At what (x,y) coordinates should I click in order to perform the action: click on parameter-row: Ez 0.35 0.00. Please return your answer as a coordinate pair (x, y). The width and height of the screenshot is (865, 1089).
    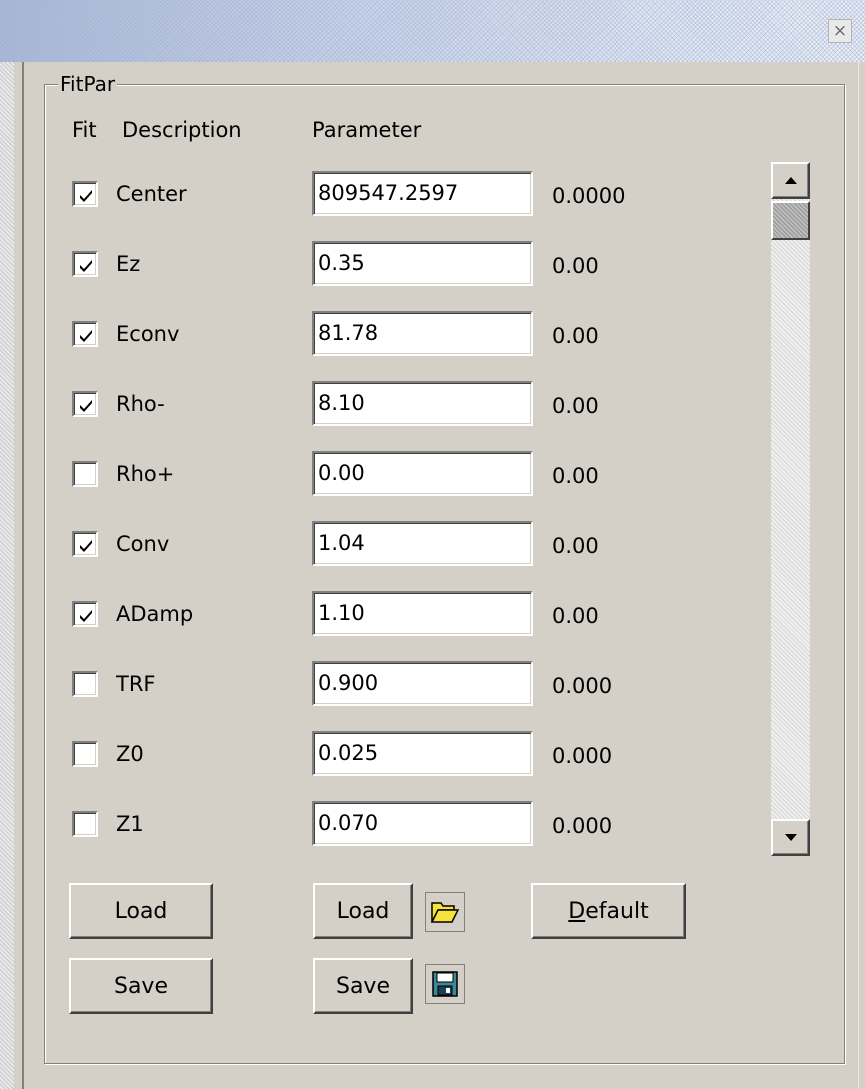
    Looking at the image, I should click on (432, 265).